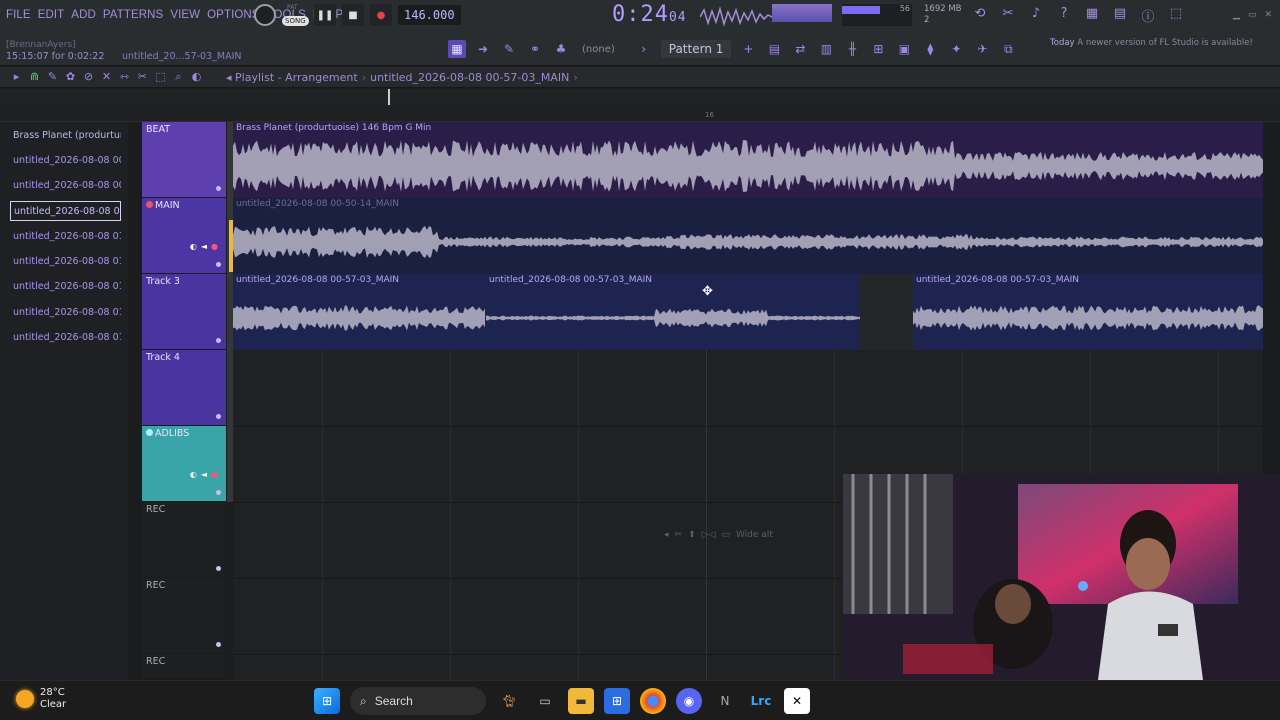 Image resolution: width=1280 pixels, height=720 pixels. I want to click on song-position-clock: 0:2404, so click(649, 14).